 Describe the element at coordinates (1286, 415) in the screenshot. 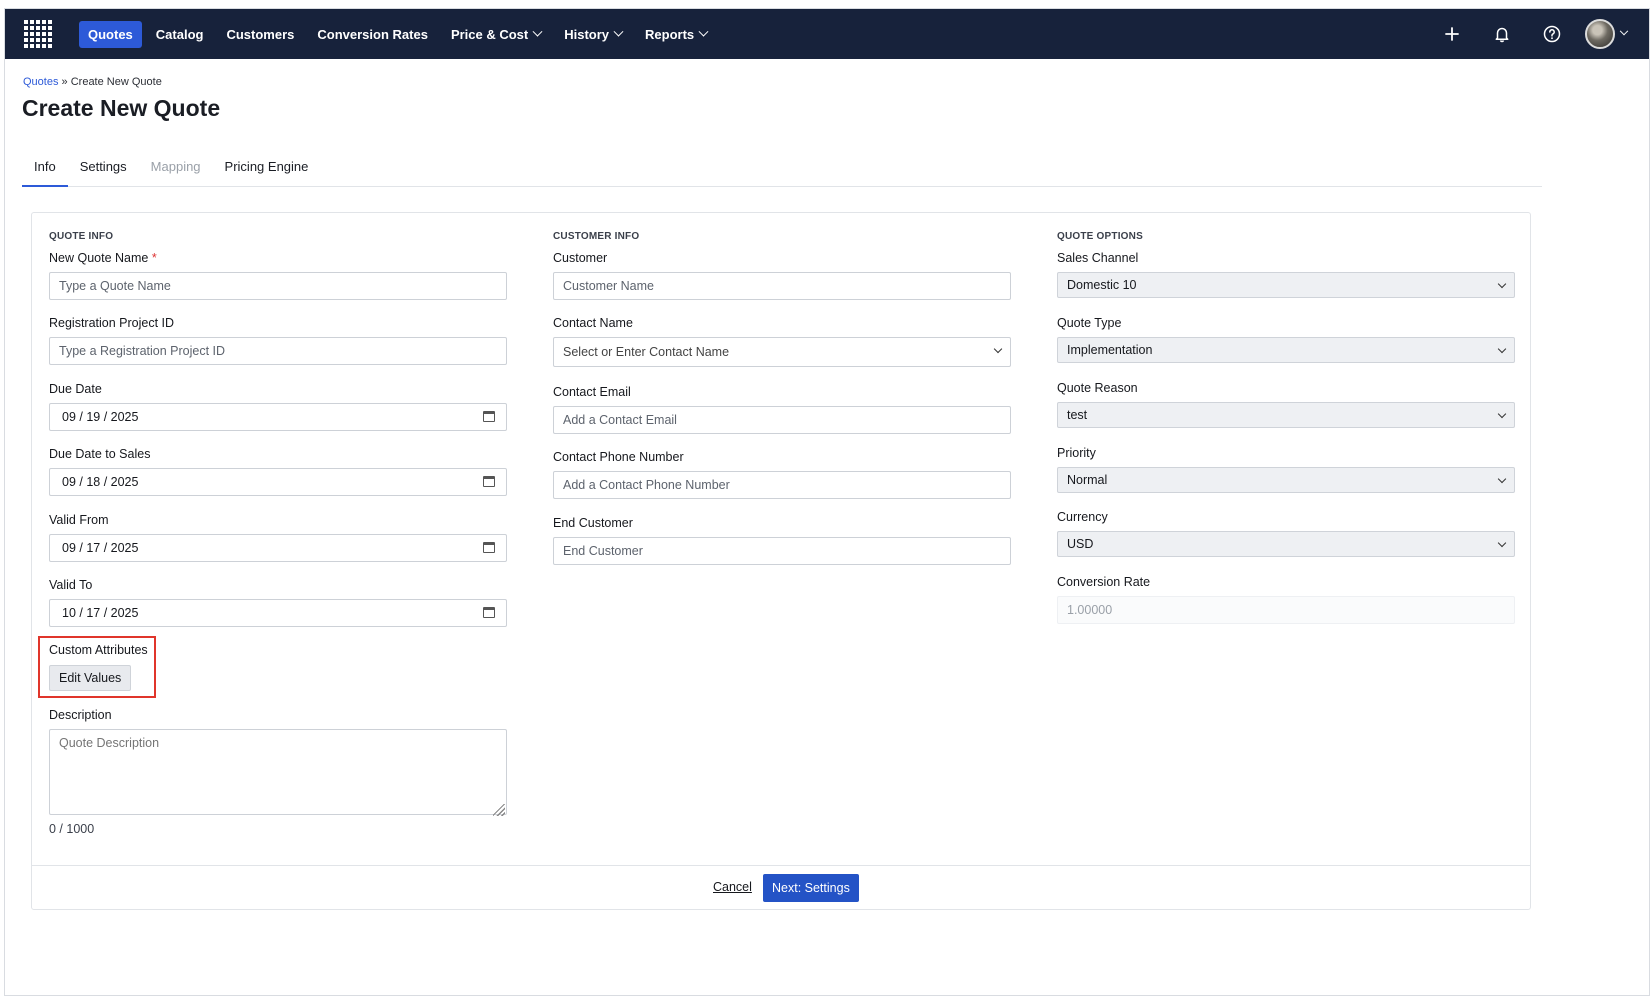

I see `quote-reason-select: test` at that location.